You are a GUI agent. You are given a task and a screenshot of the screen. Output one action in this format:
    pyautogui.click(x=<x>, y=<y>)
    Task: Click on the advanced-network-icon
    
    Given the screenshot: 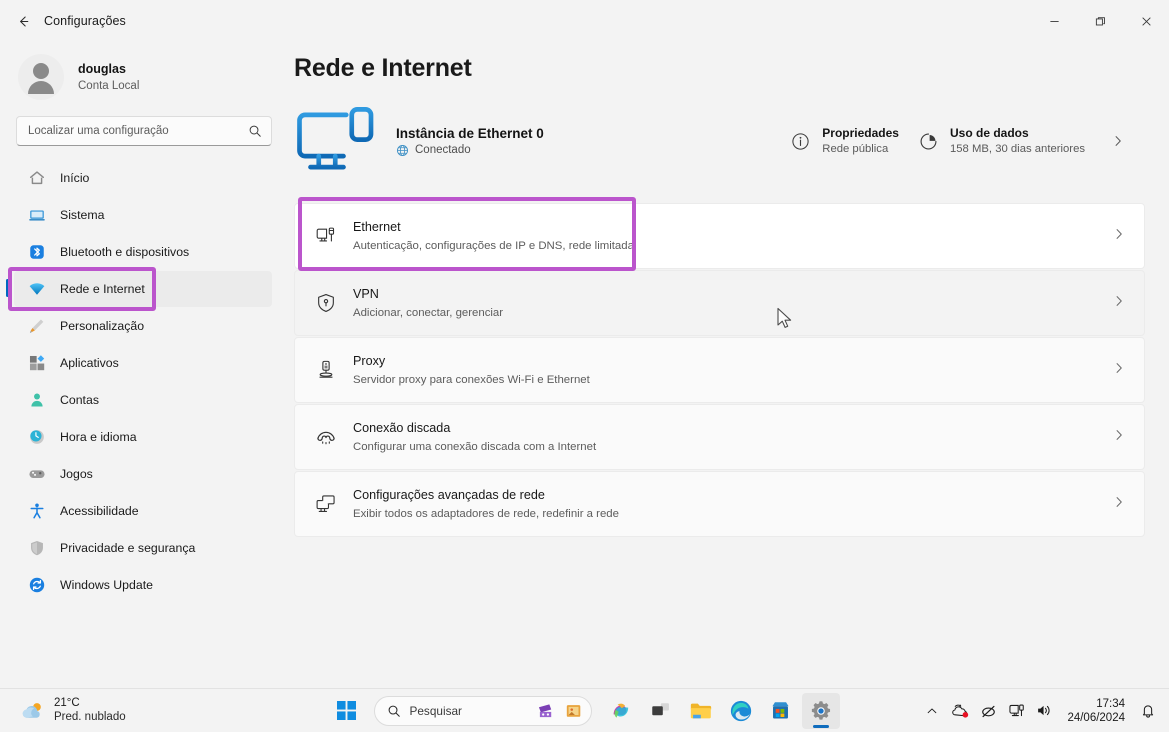 What is the action you would take?
    pyautogui.click(x=326, y=504)
    